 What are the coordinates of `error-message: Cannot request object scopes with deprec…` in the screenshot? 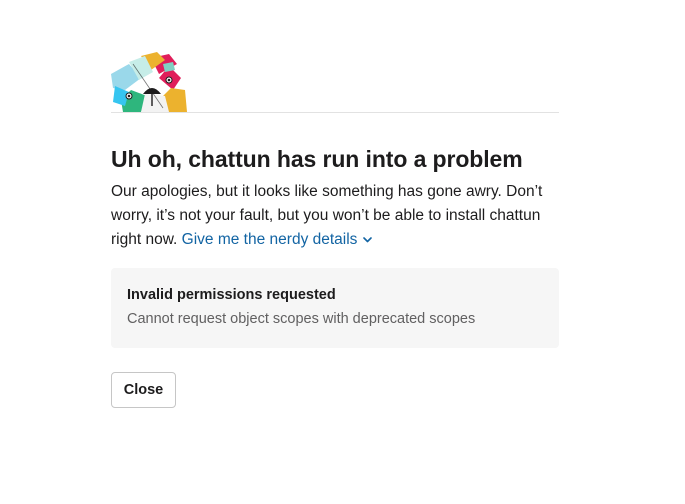 It's located at (301, 319).